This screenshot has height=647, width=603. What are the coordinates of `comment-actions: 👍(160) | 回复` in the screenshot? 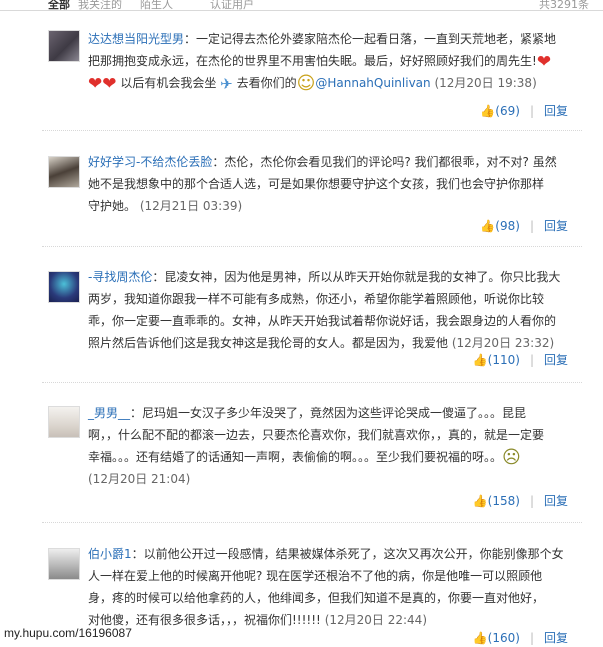 It's located at (520, 638).